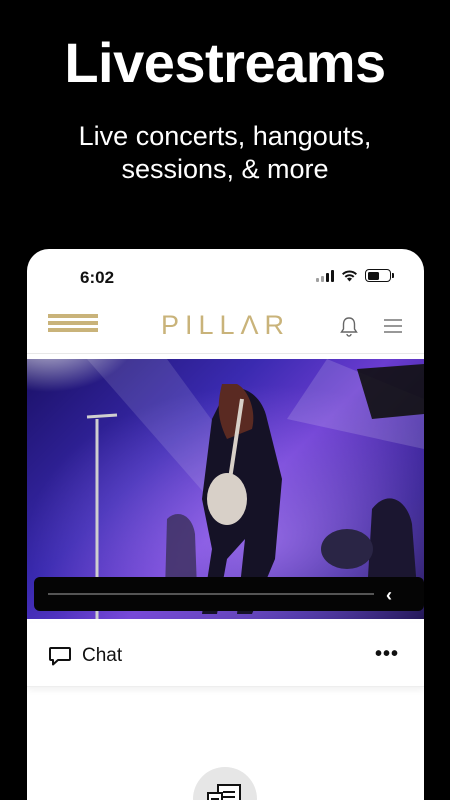 This screenshot has width=450, height=800. What do you see at coordinates (225, 62) in the screenshot?
I see `promo-title: Livestreams` at bounding box center [225, 62].